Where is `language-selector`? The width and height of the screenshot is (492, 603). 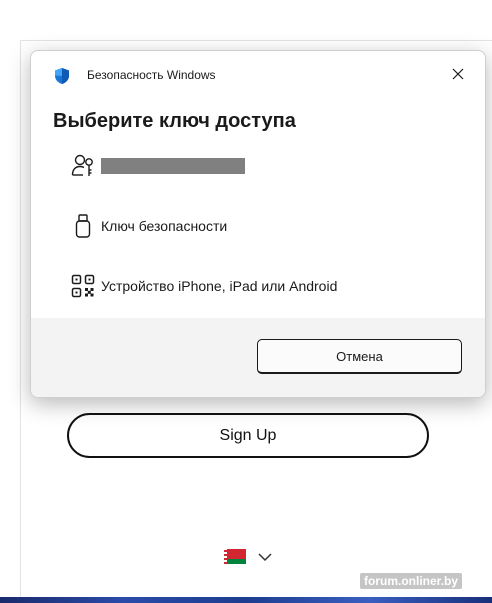 language-selector is located at coordinates (248, 556).